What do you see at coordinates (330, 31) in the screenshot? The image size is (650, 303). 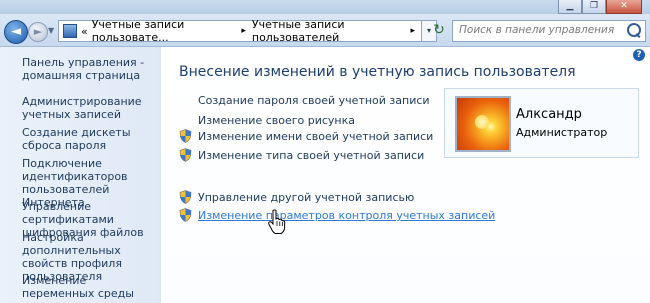 I see `breadcrumb-item: Учетные записи пользователей` at bounding box center [330, 31].